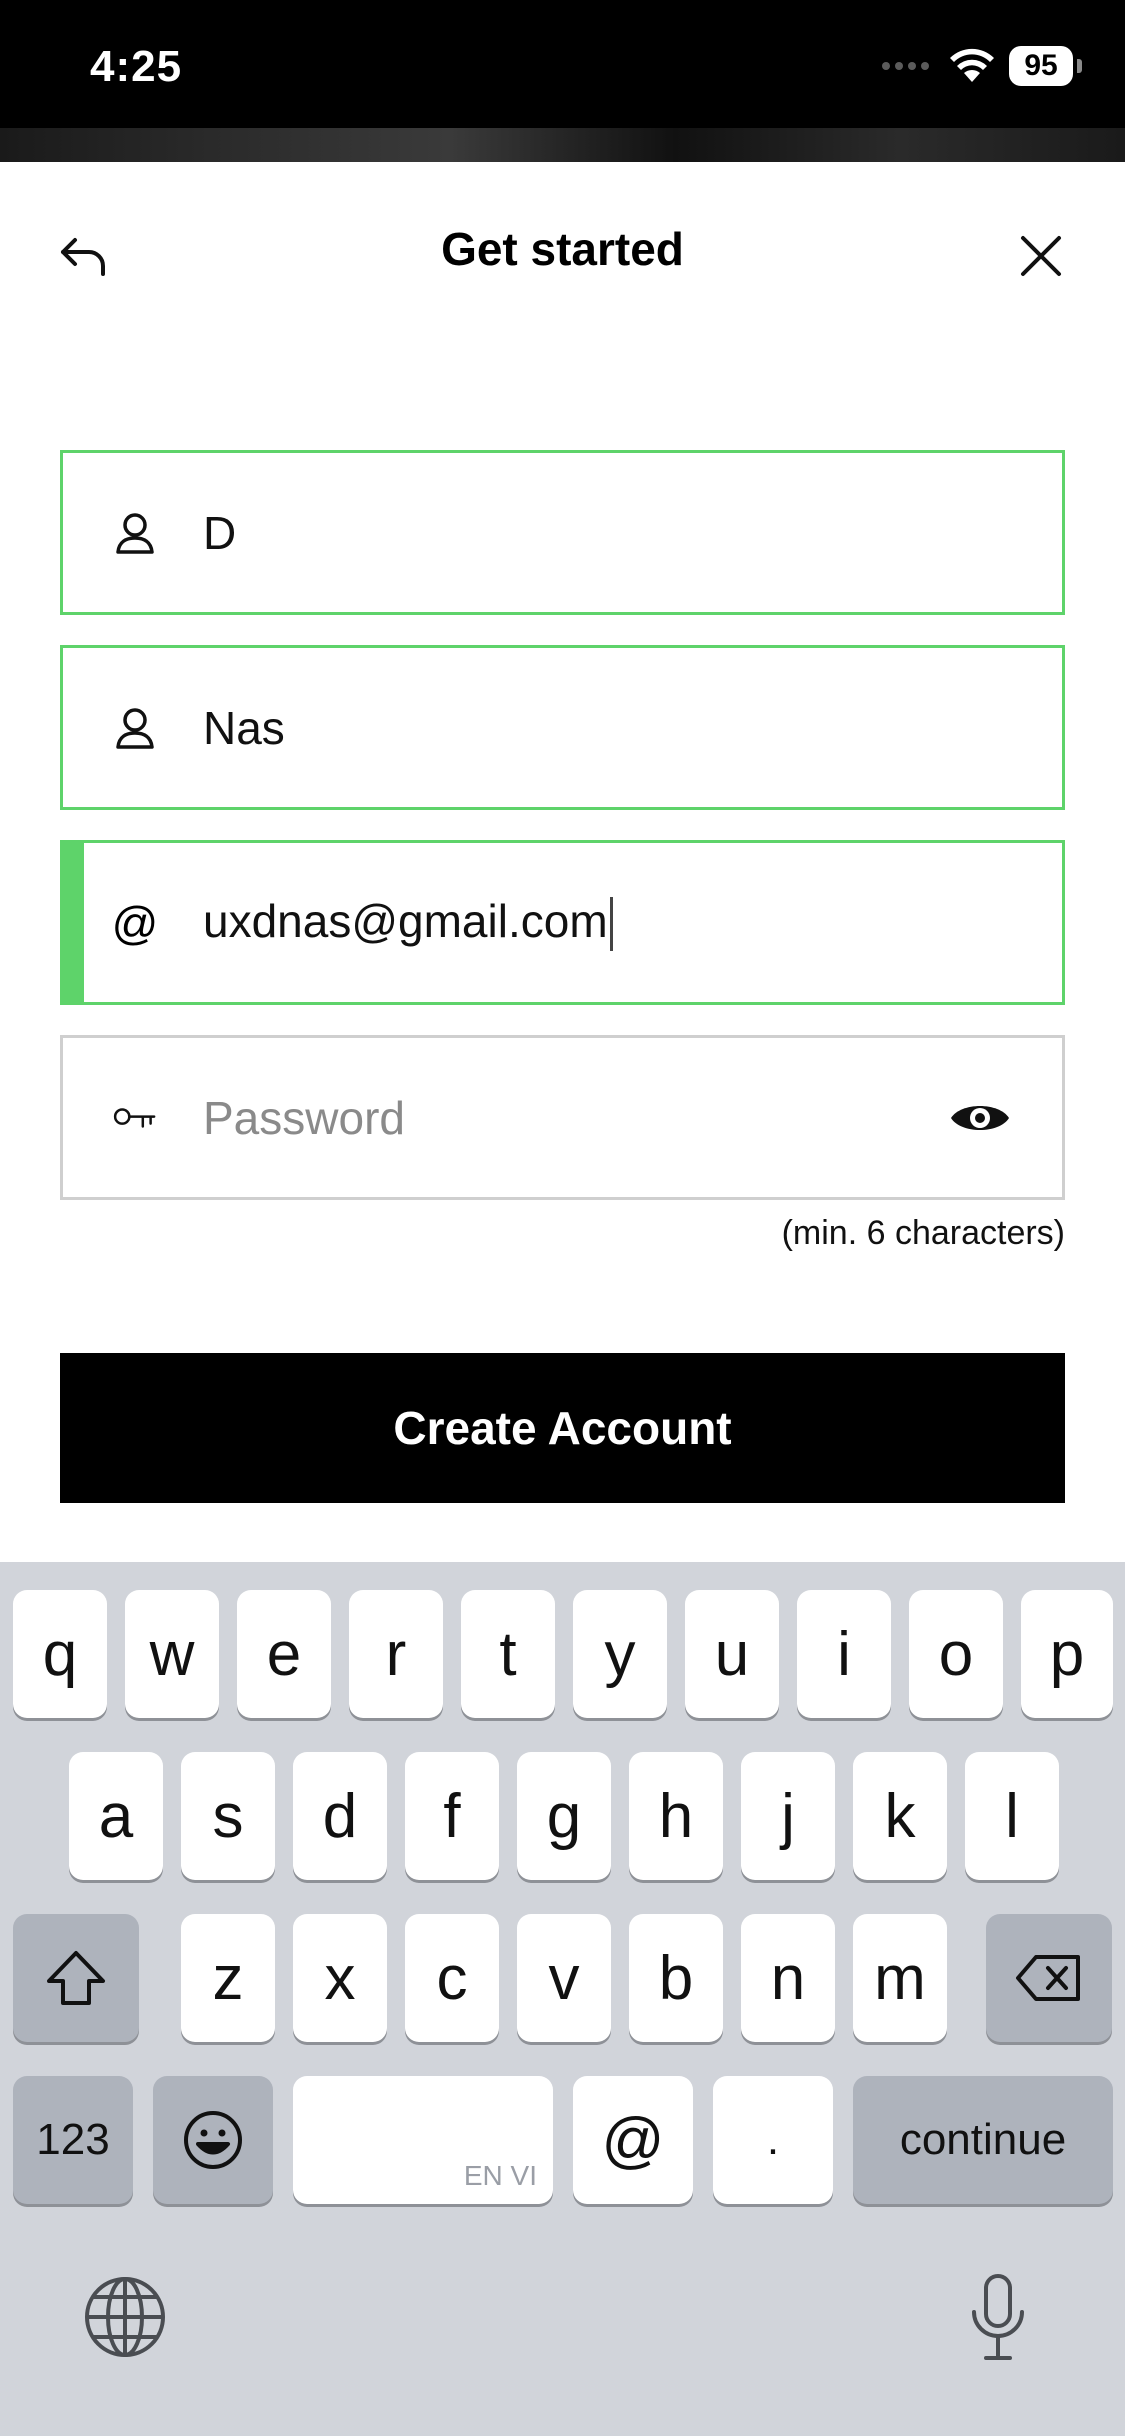 Image resolution: width=1125 pixels, height=2436 pixels. I want to click on sheet-header: Get started, so click(562, 247).